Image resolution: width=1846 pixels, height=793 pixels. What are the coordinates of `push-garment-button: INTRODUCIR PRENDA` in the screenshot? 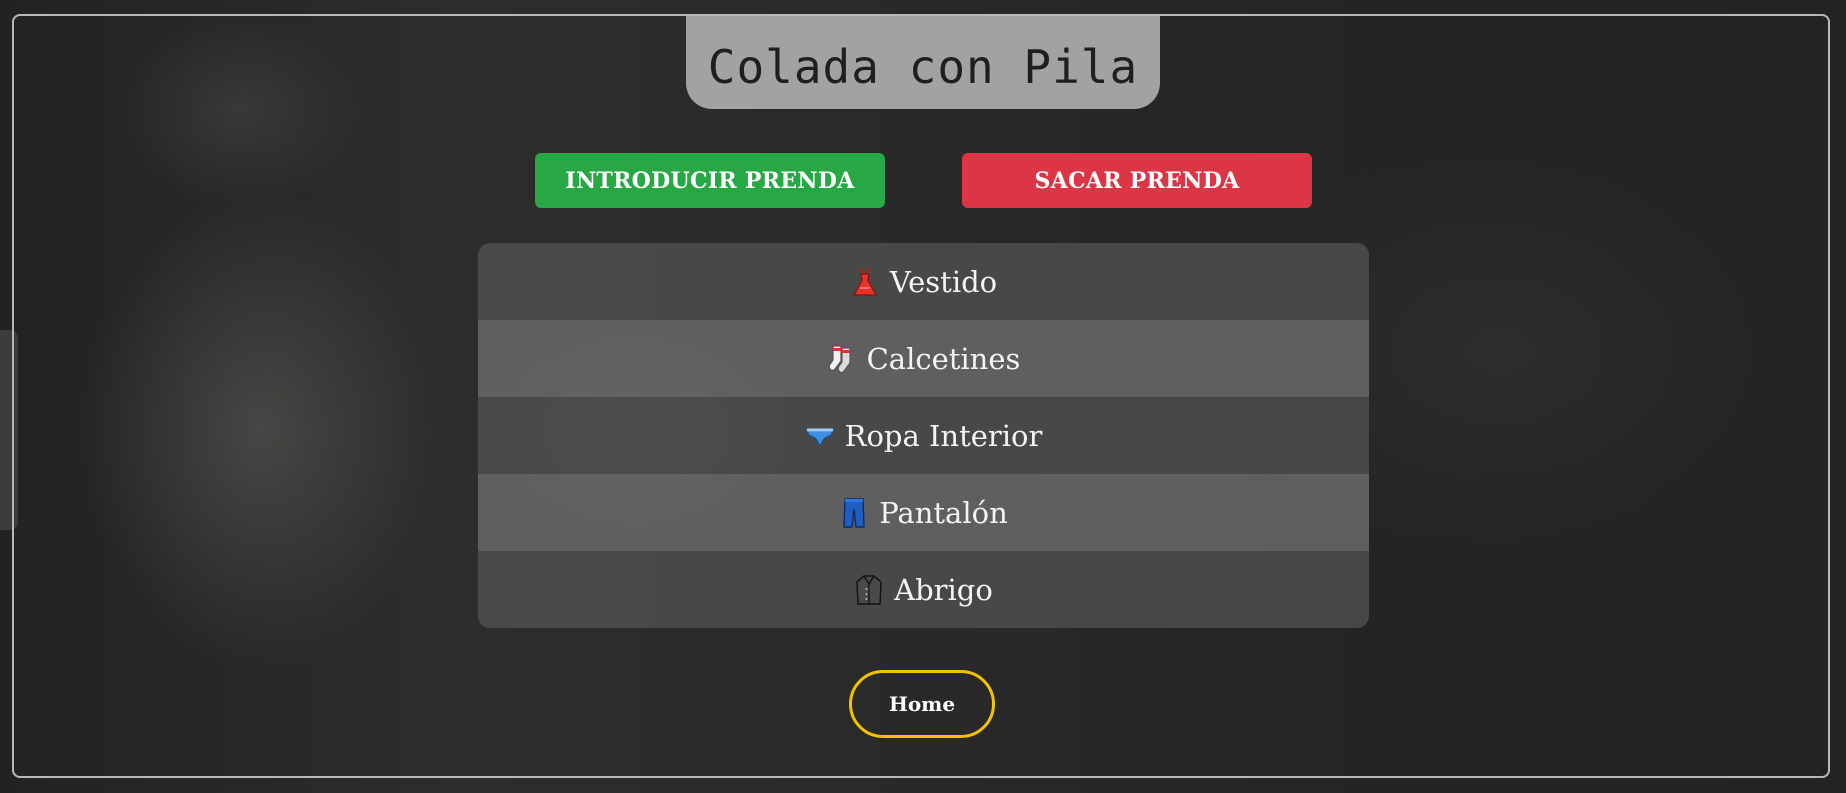 It's located at (710, 180).